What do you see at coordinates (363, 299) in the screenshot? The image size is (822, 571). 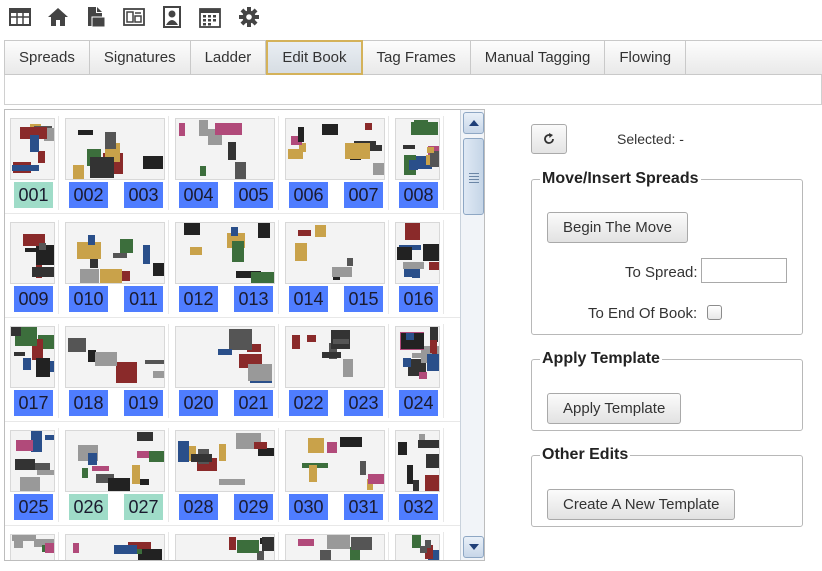 I see `page-number-label: 015` at bounding box center [363, 299].